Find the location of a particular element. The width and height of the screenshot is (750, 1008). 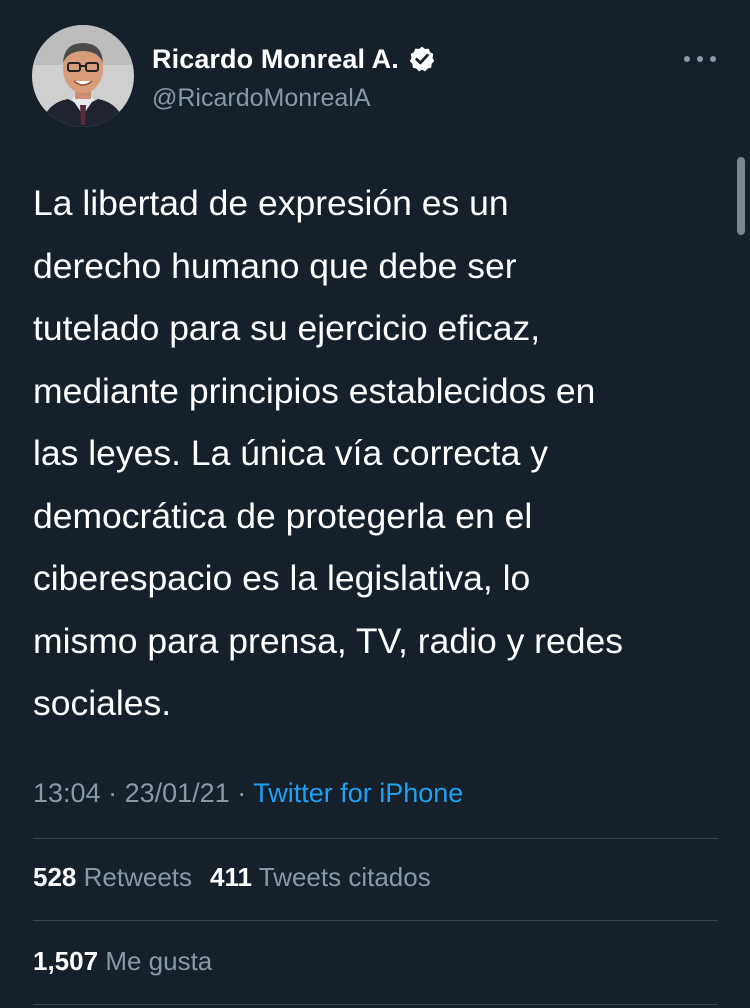

display-name: Ricardo Monreal A. is located at coordinates (275, 59).